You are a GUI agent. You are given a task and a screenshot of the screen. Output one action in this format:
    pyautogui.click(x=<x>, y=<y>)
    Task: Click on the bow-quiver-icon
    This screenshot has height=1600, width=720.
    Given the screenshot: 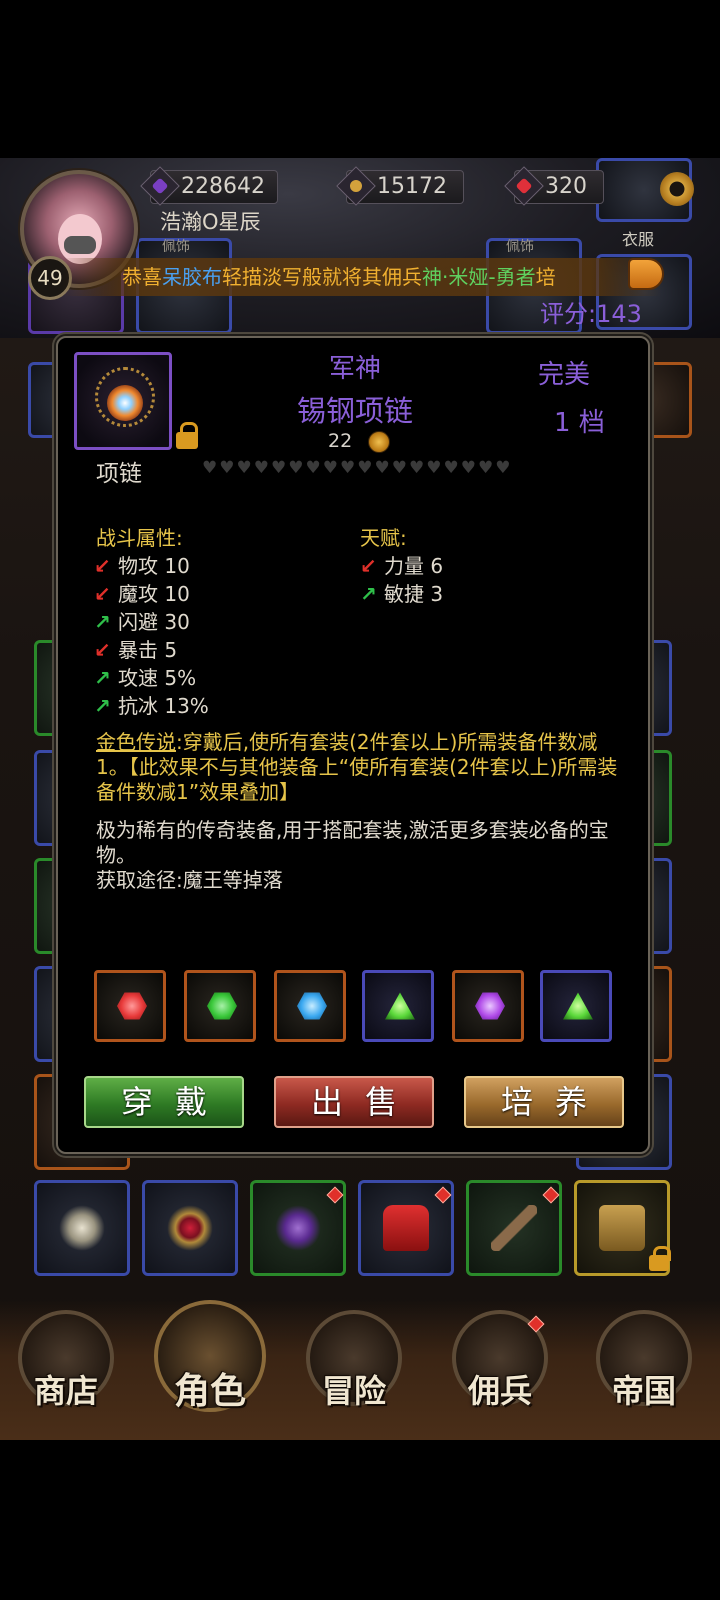 What is the action you would take?
    pyautogui.click(x=514, y=1228)
    